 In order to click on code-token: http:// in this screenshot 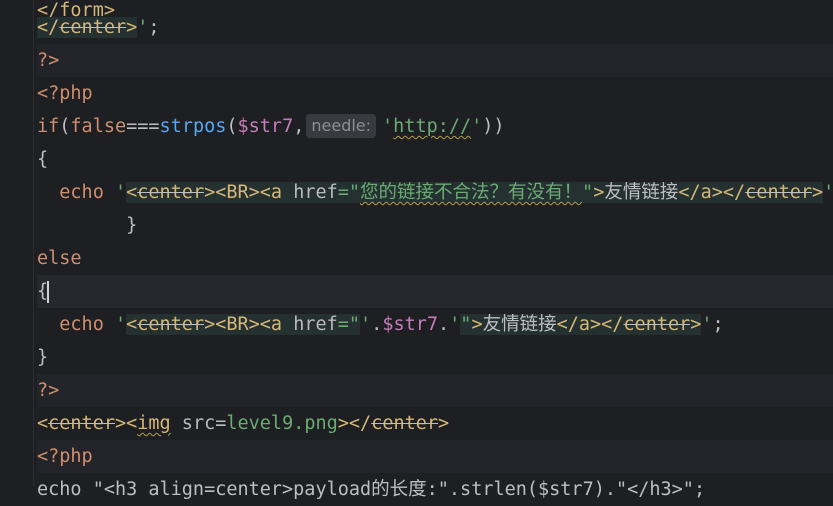, I will do `click(432, 126)`.